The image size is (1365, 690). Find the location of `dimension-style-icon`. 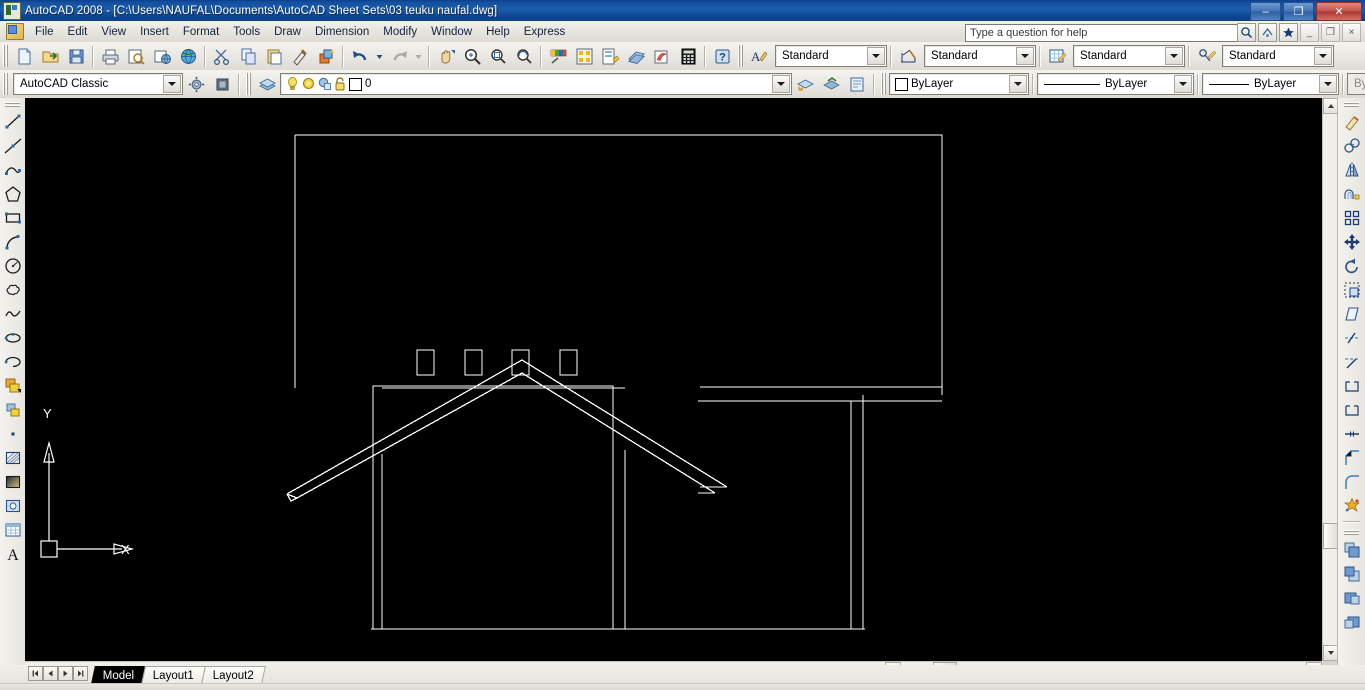

dimension-style-icon is located at coordinates (908, 56).